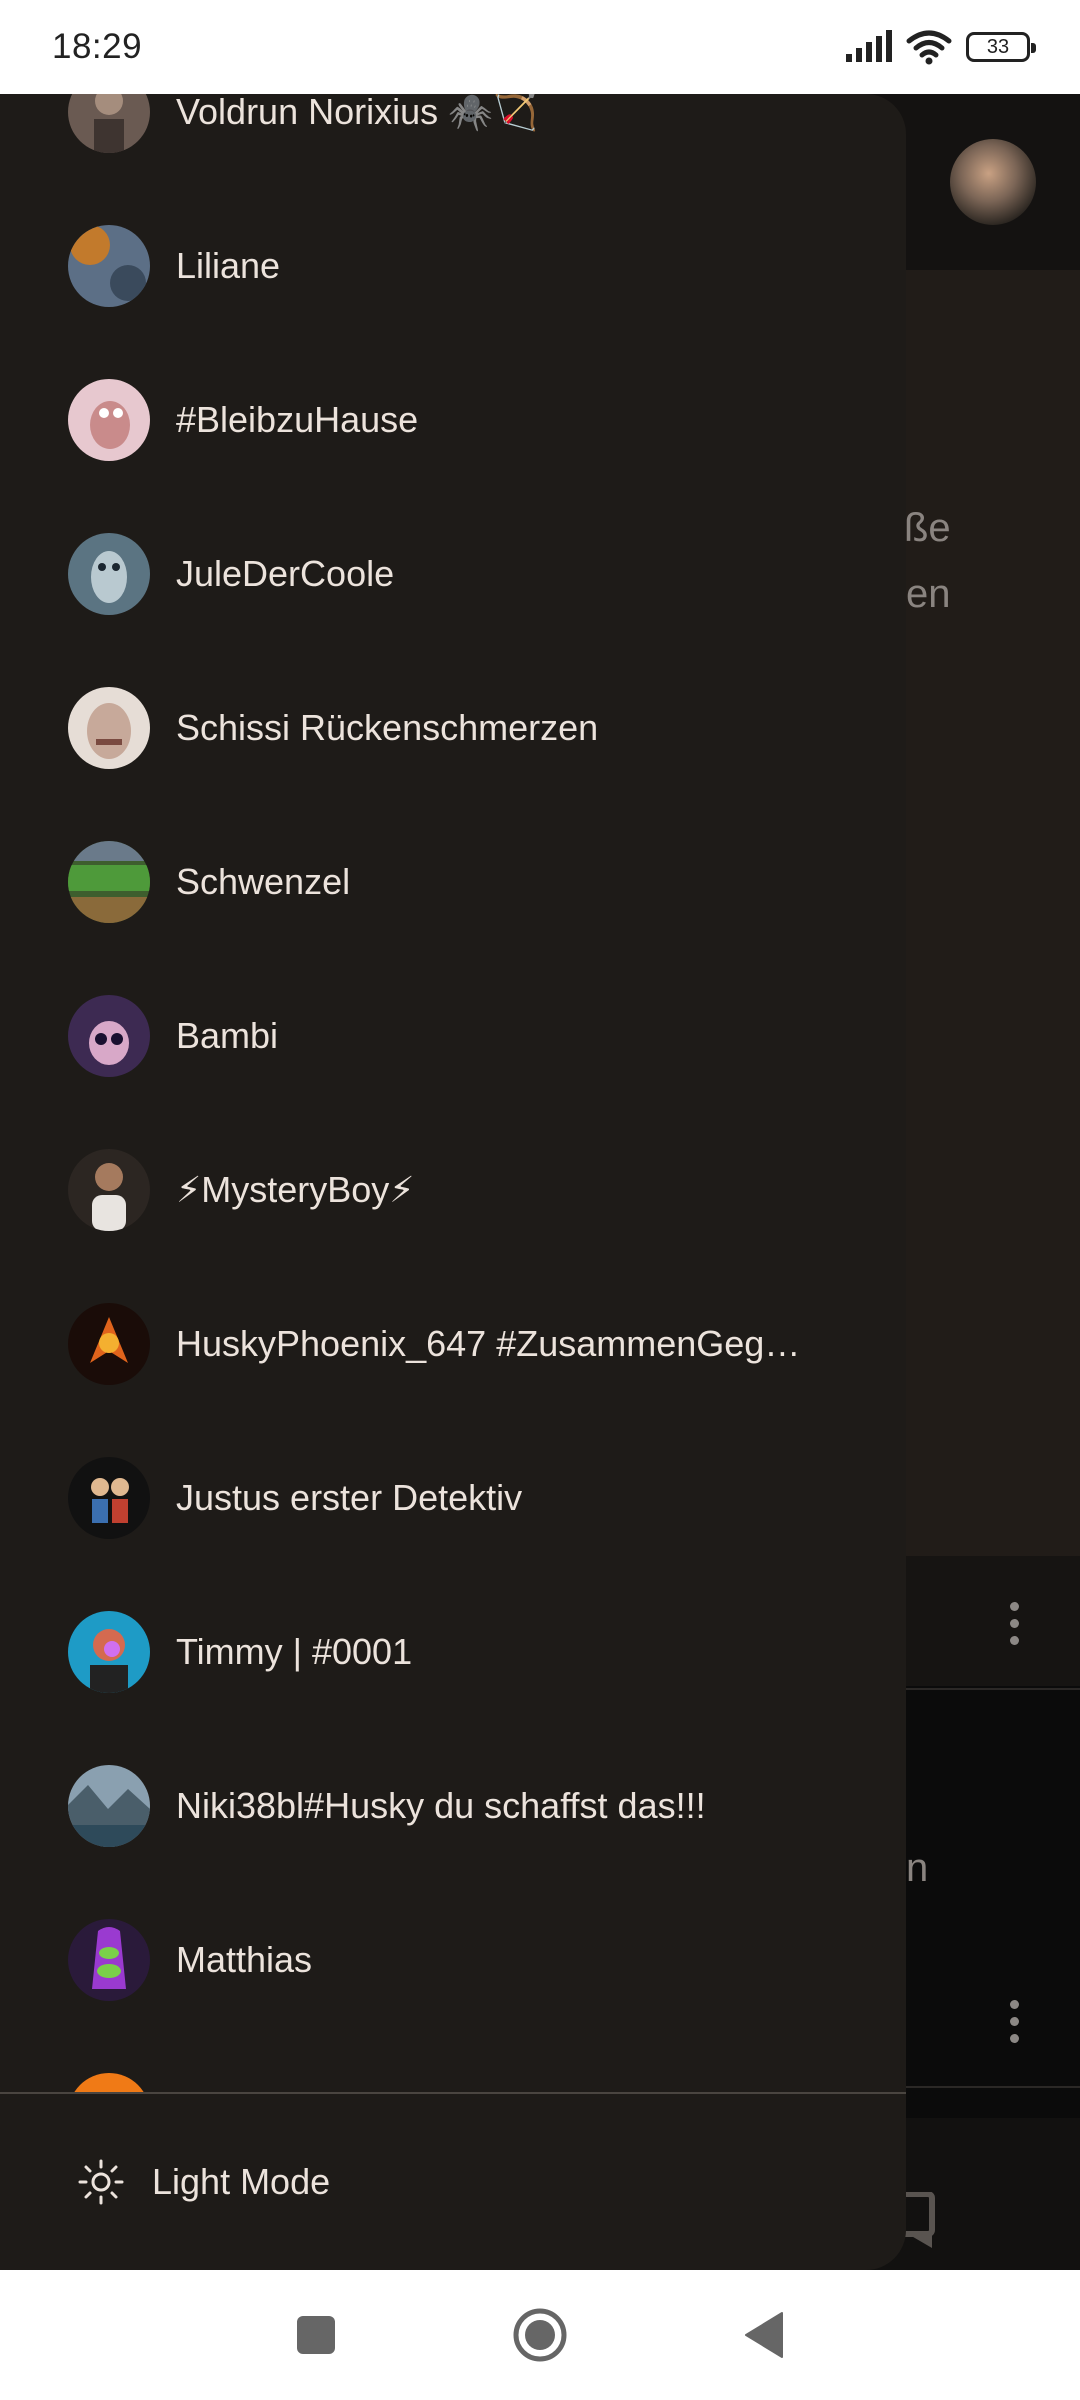  What do you see at coordinates (263, 881) in the screenshot?
I see `contact-name: Schwenzel` at bounding box center [263, 881].